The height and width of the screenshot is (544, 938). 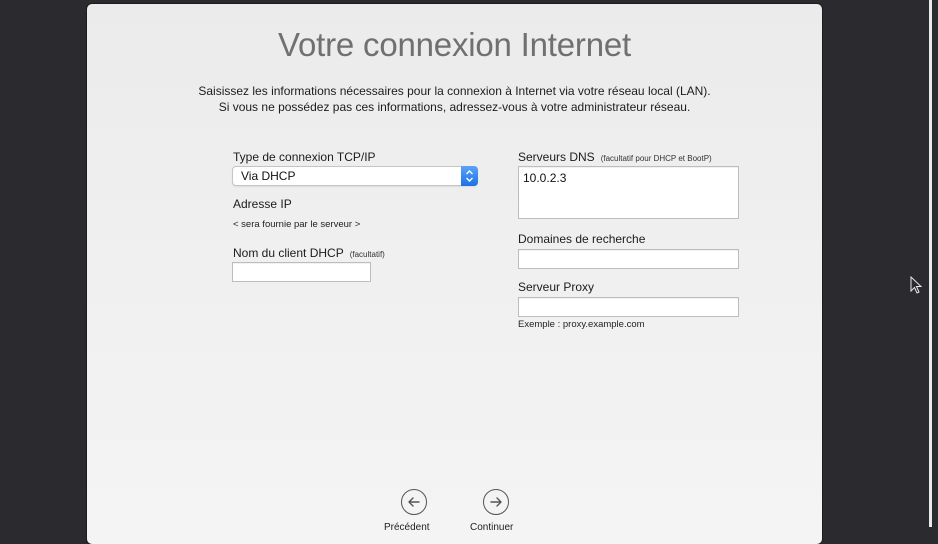 I want to click on back-button-label: Précédent, so click(x=407, y=527).